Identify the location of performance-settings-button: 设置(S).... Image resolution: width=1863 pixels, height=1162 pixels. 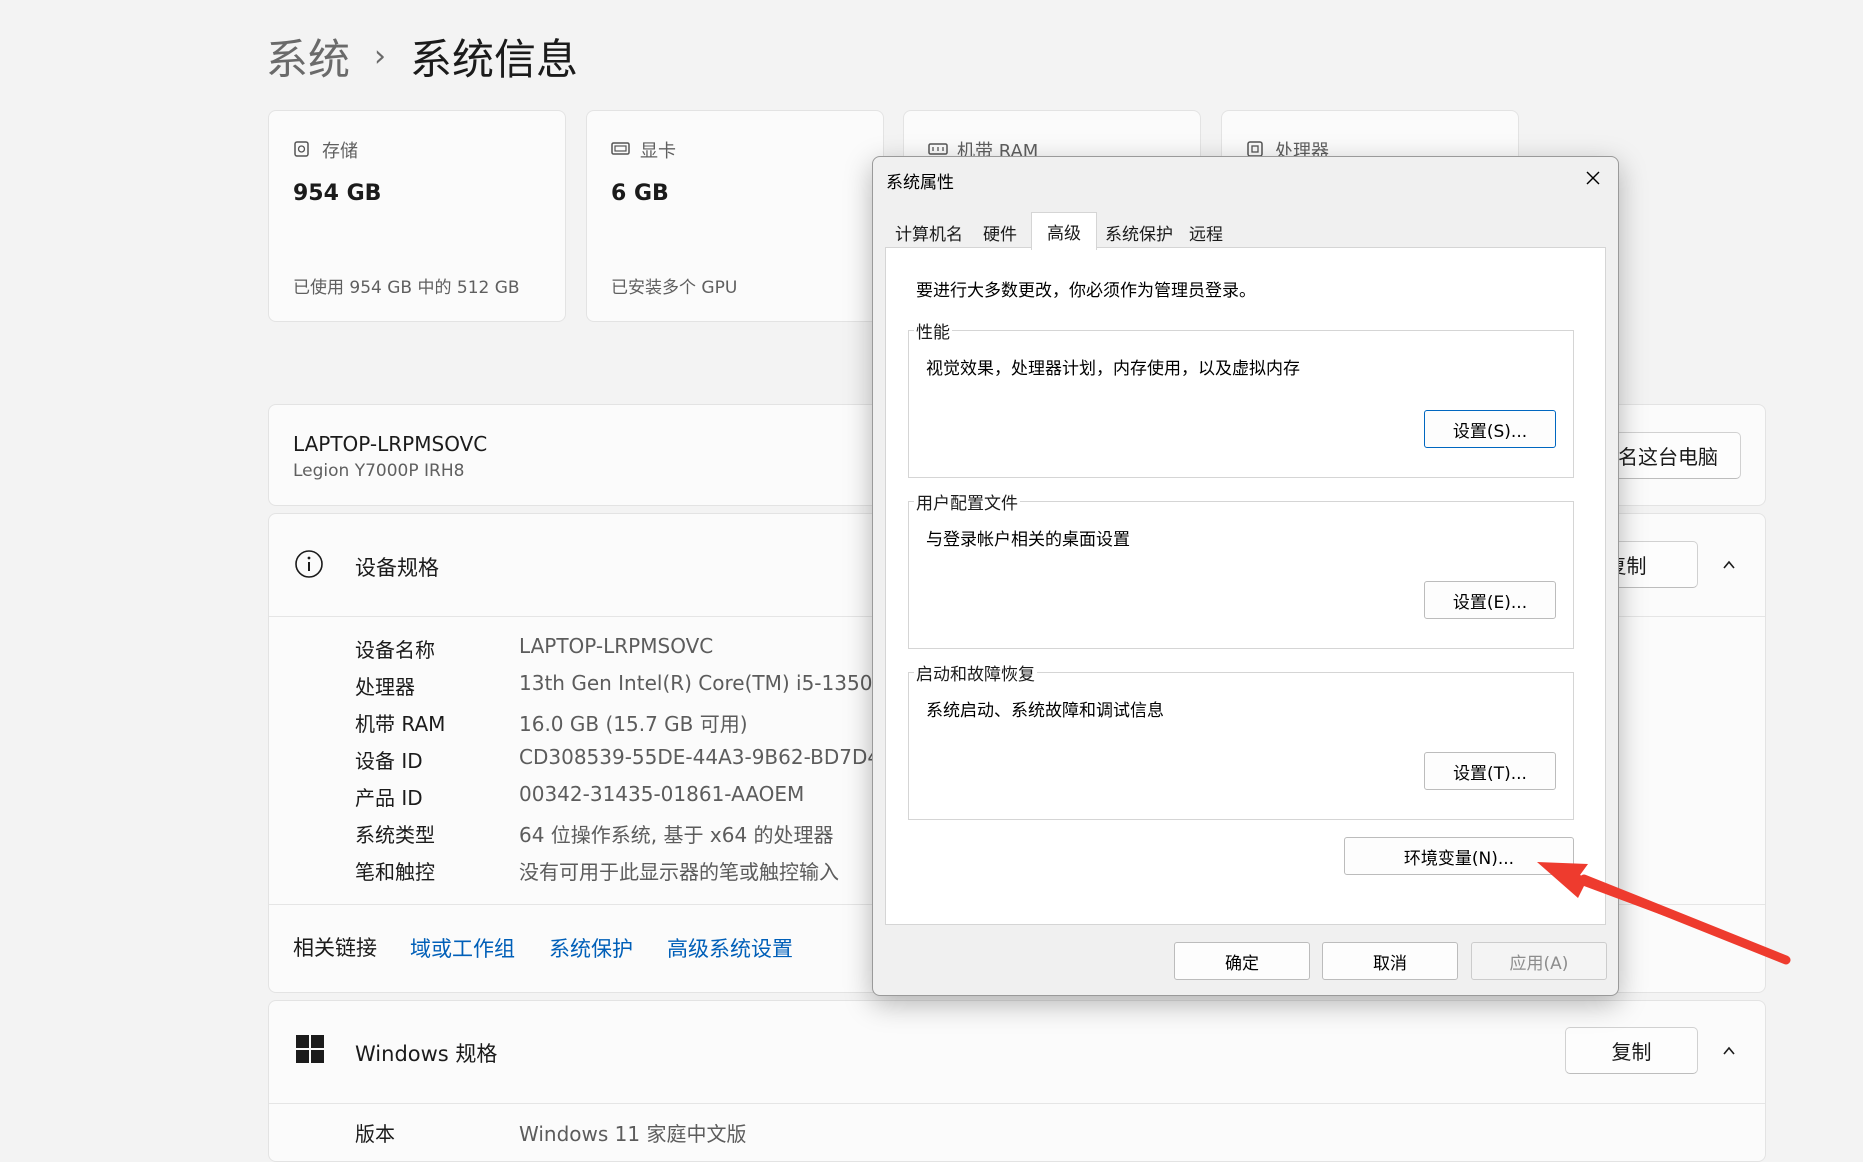
(1490, 429).